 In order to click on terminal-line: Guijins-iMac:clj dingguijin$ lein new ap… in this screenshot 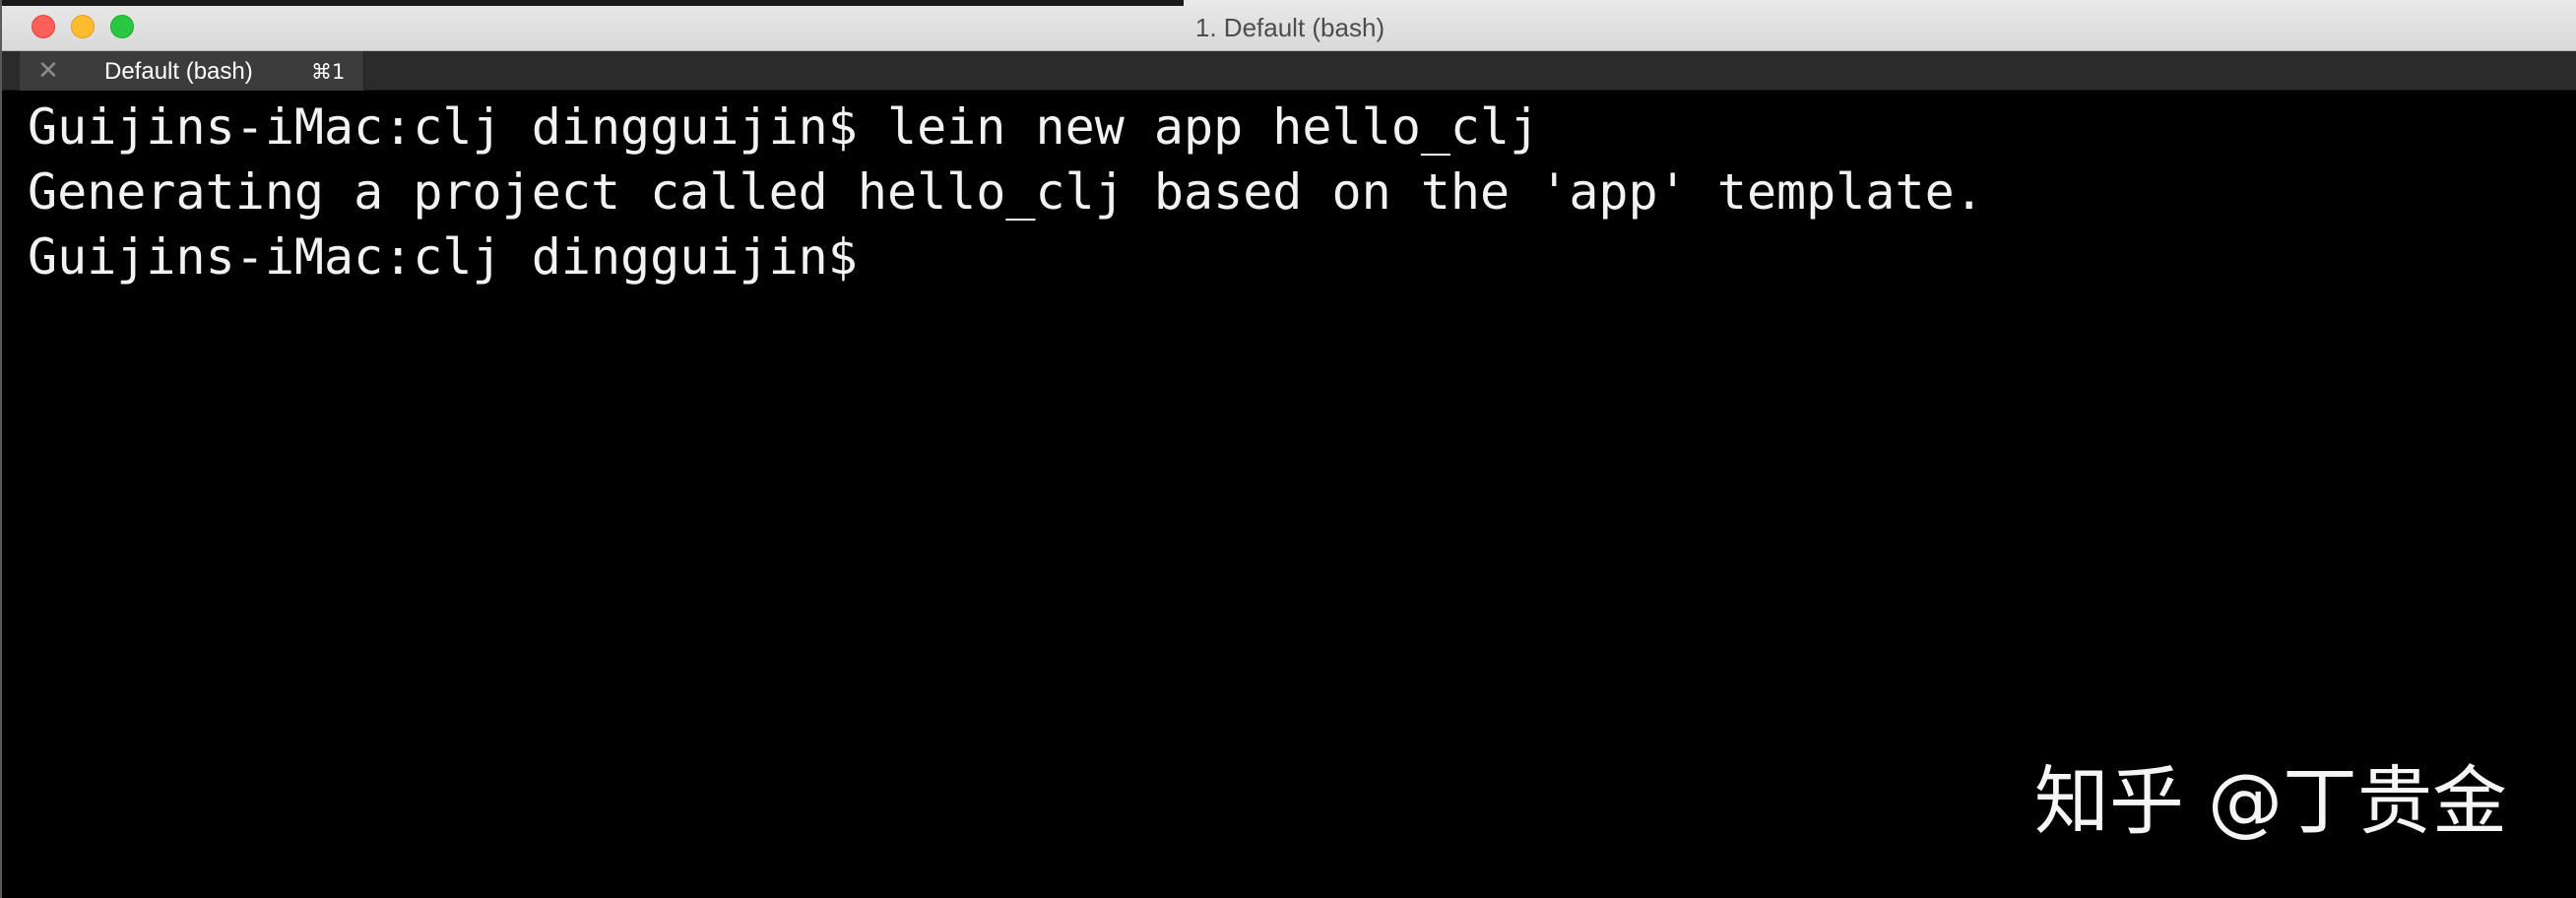, I will do `click(784, 127)`.